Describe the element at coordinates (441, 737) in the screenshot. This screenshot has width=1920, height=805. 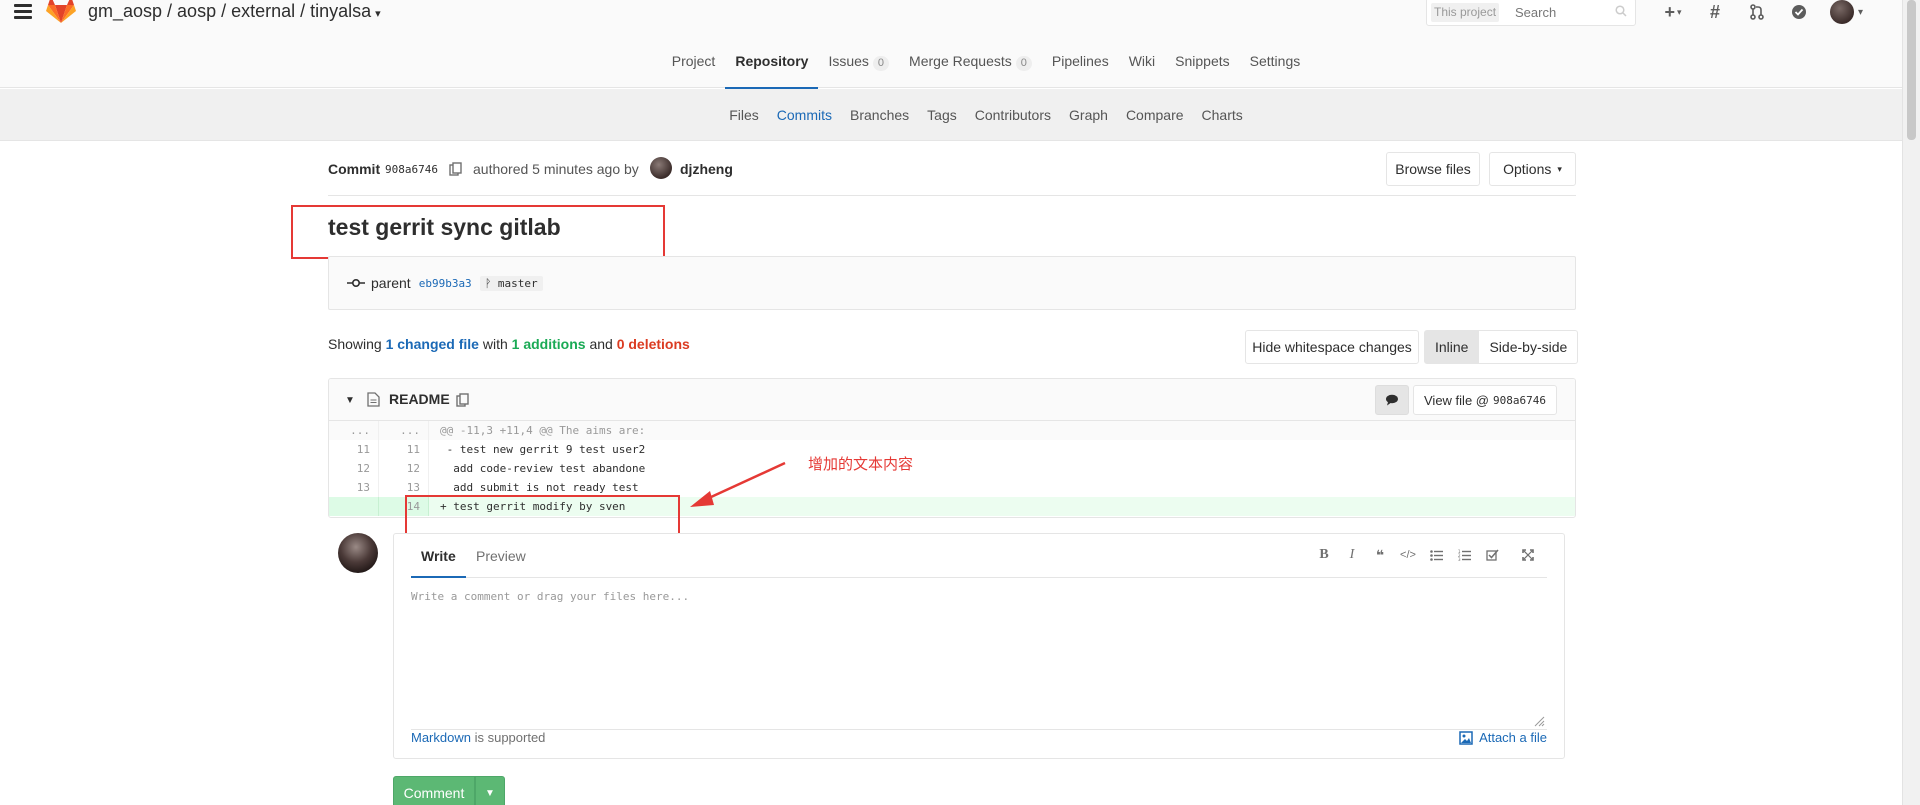
I see `markdown-link: Markdown` at that location.